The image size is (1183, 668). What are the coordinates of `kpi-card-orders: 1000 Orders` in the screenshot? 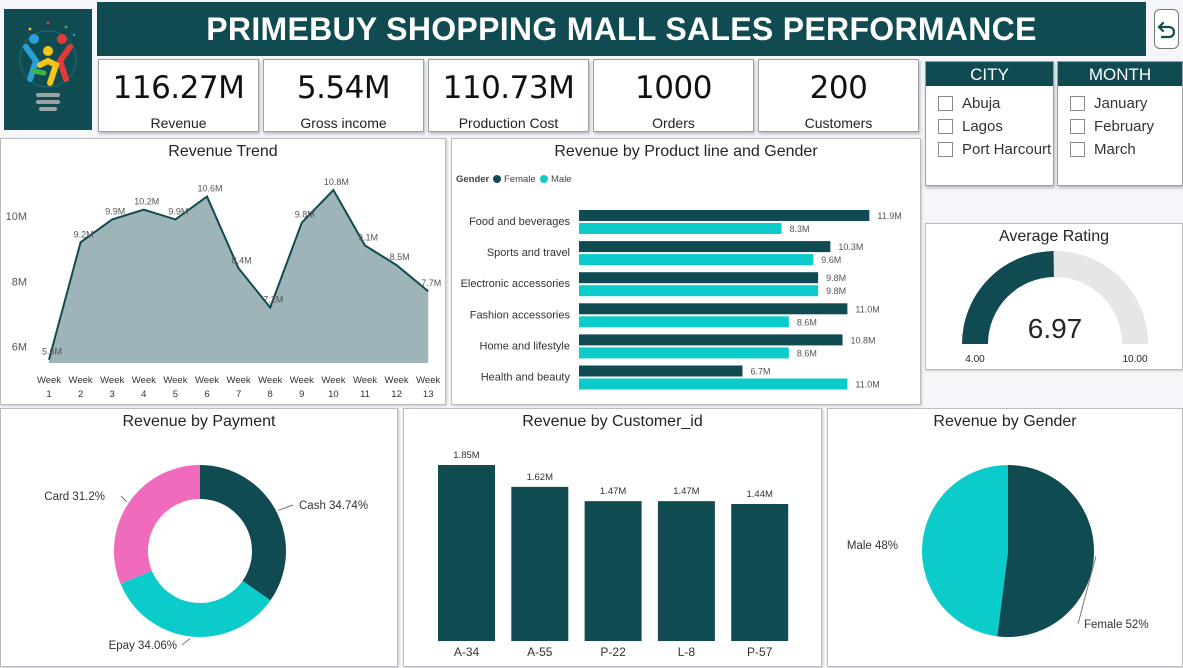 It's located at (673, 95).